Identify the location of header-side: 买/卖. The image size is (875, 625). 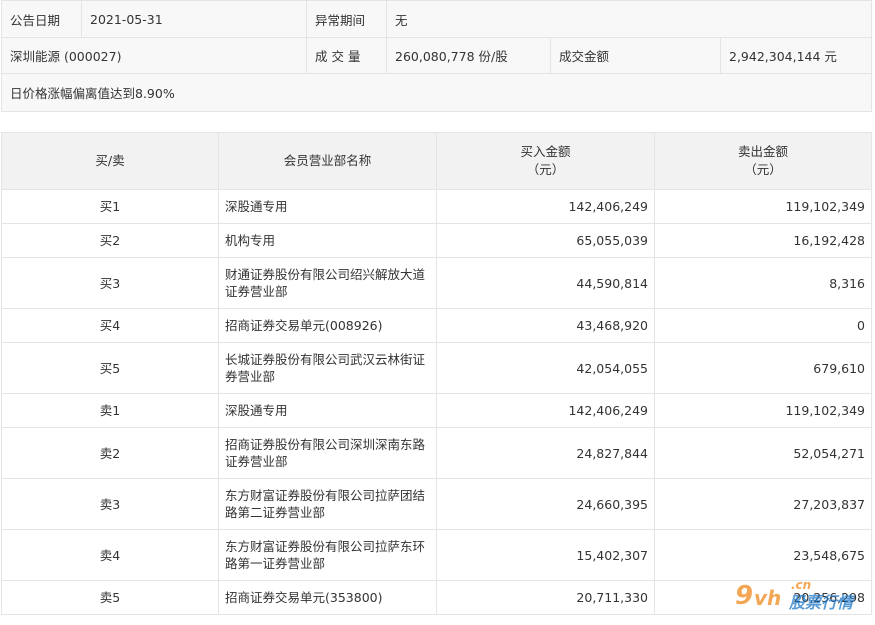
(110, 161).